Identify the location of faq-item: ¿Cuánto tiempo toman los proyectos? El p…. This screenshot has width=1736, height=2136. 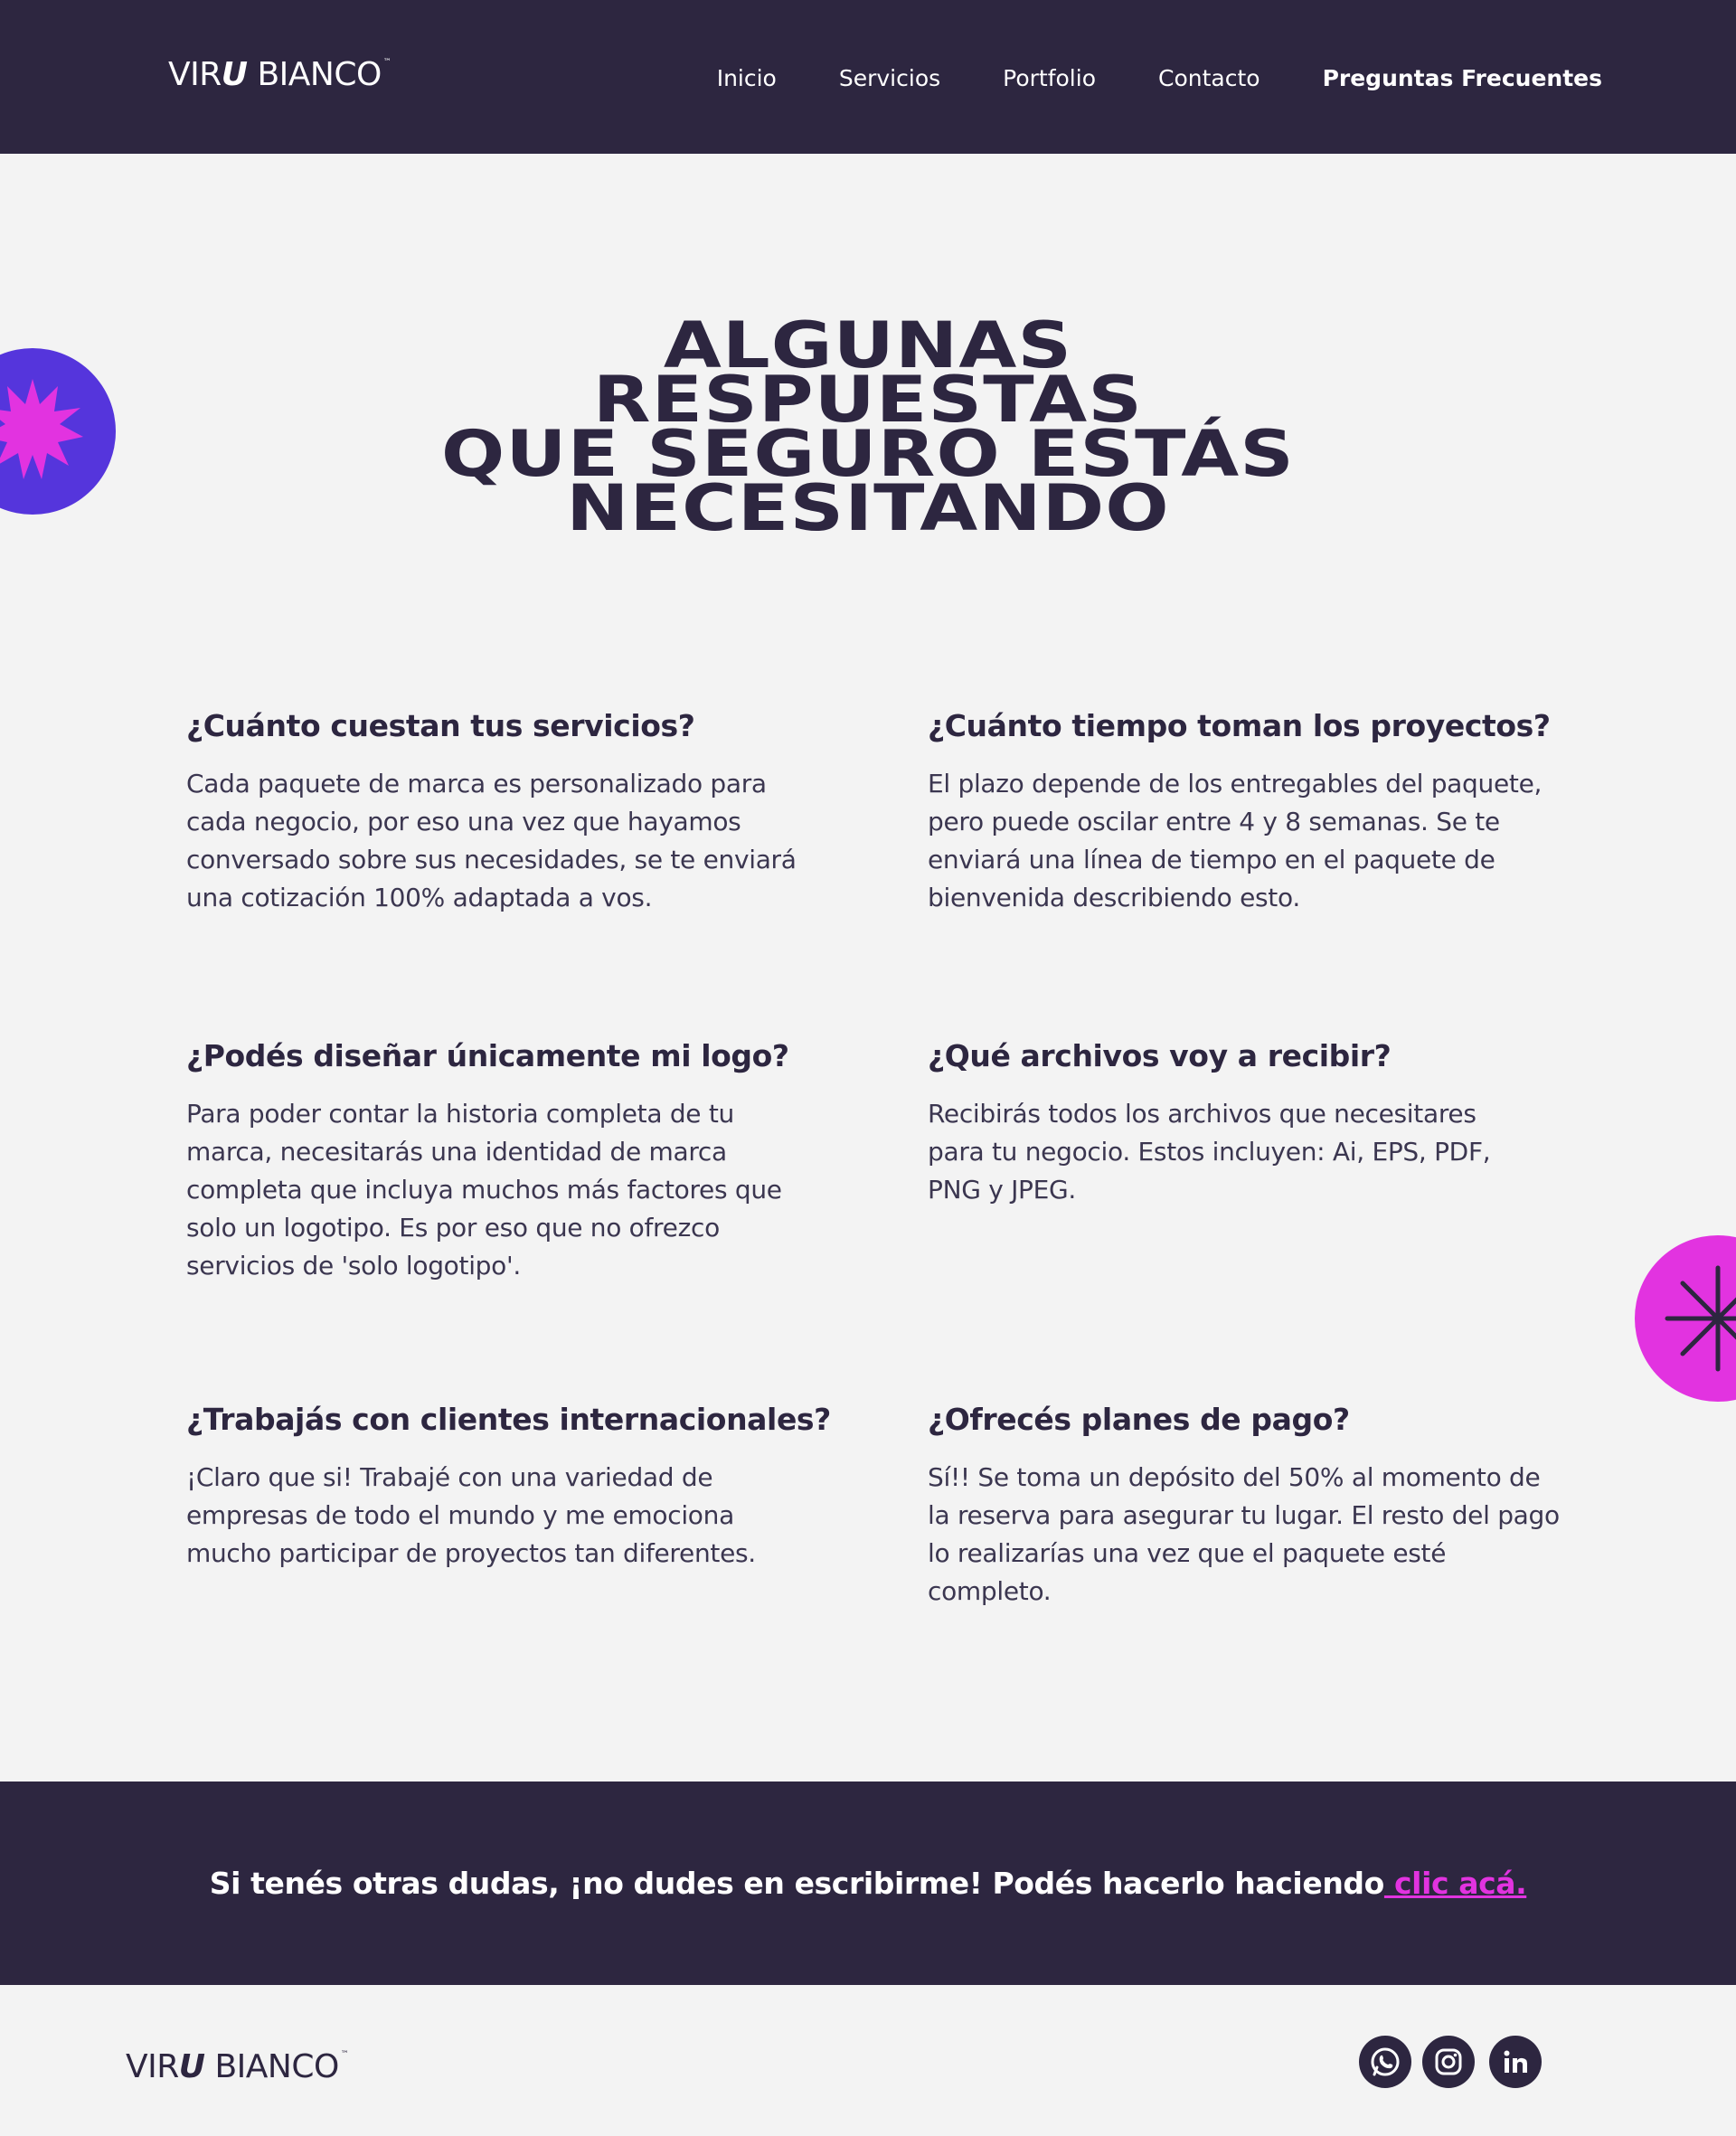
(1245, 812).